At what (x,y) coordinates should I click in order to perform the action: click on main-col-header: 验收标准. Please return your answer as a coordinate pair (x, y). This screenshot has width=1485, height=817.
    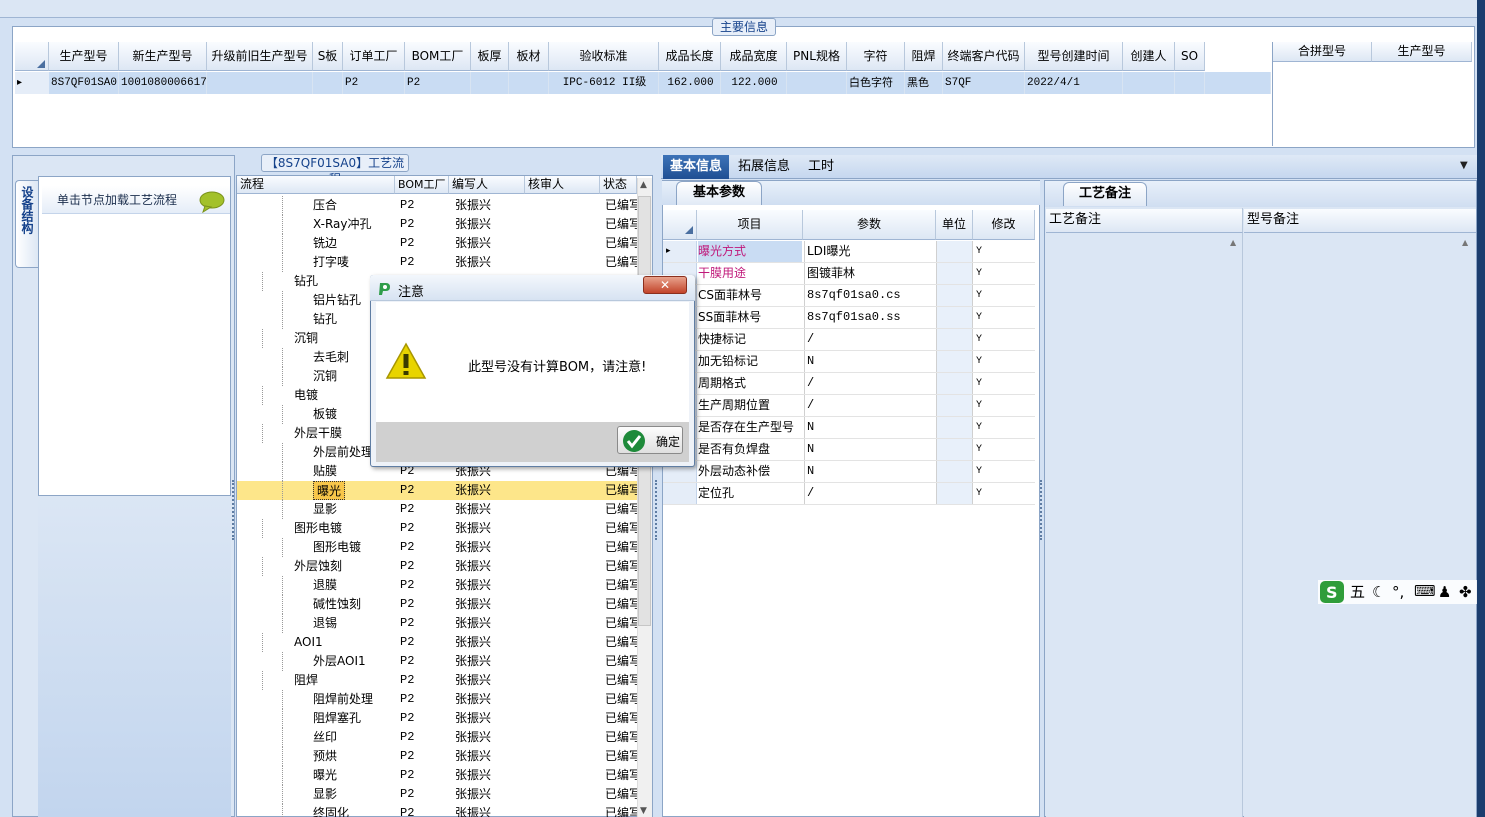
    Looking at the image, I should click on (604, 56).